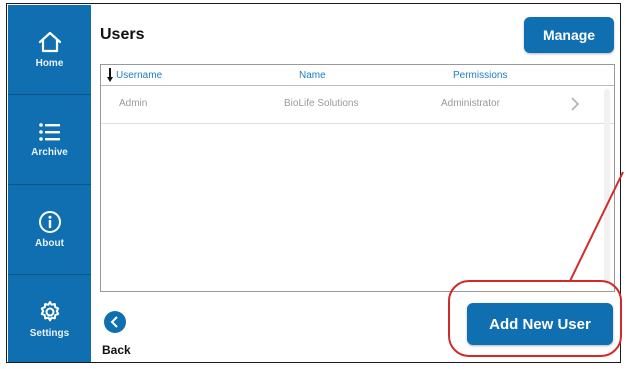 The height and width of the screenshot is (369, 626). What do you see at coordinates (357, 75) in the screenshot?
I see `table-header: Username Name Permissions` at bounding box center [357, 75].